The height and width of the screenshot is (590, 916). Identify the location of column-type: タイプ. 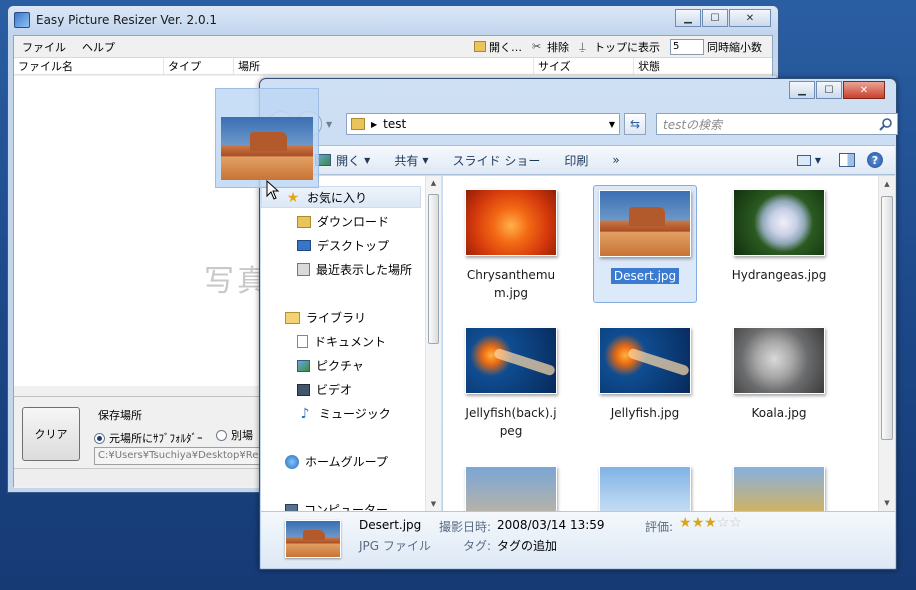
(199, 66).